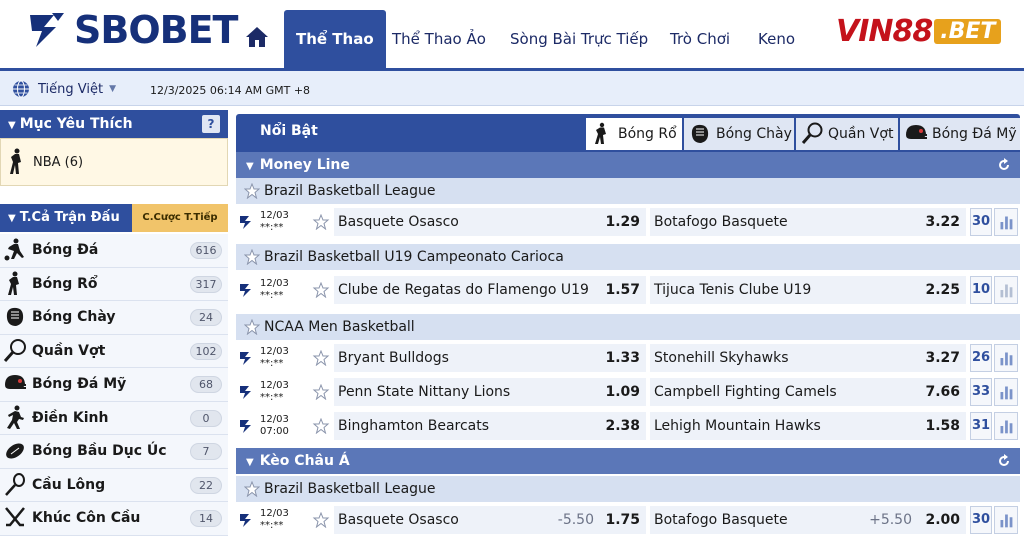 This screenshot has height=538, width=1024. I want to click on sidebar-item-aussie-rules: Bóng Bầu Dục Úc 7, so click(114, 452).